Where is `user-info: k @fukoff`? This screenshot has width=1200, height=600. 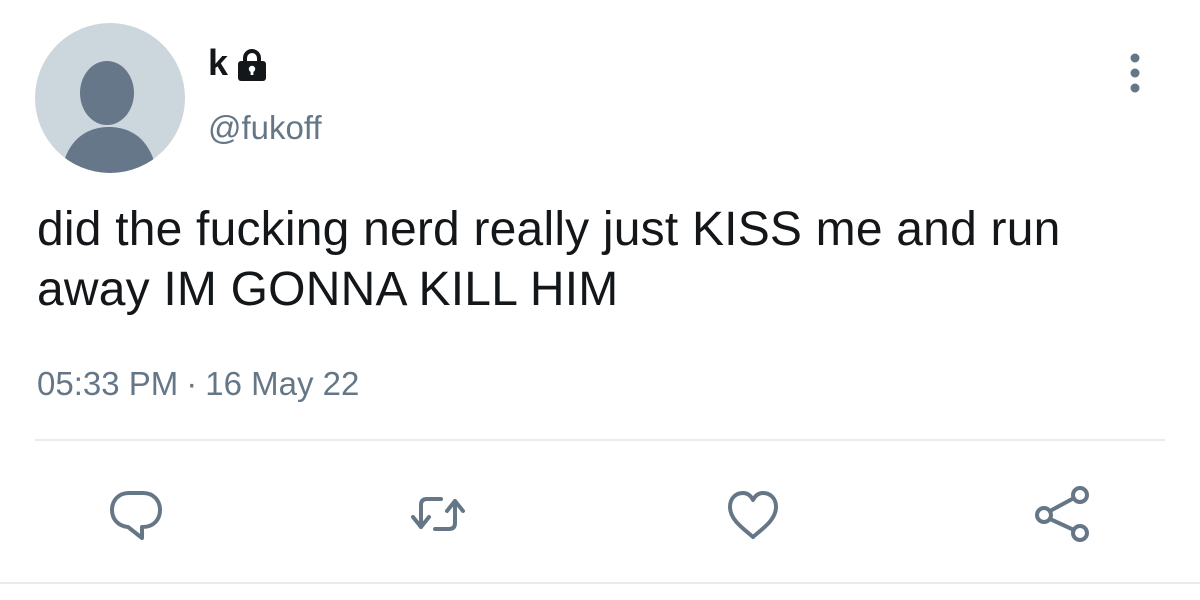 user-info: k @fukoff is located at coordinates (265, 94).